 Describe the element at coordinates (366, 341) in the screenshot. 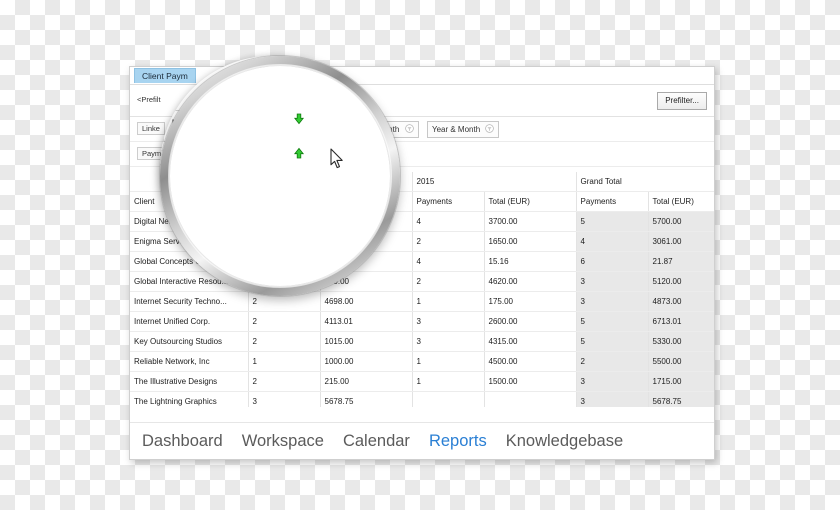

I see `cell-value: 1015.00` at that location.